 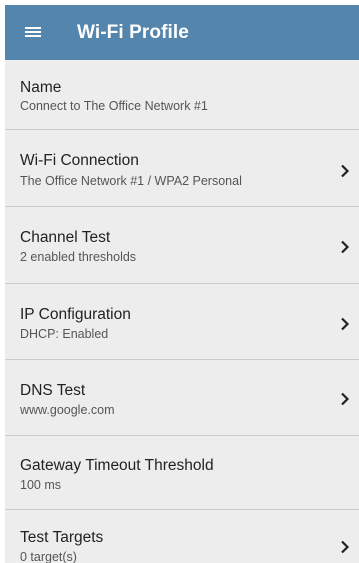 What do you see at coordinates (65, 237) in the screenshot?
I see `setting-label: Channel Test` at bounding box center [65, 237].